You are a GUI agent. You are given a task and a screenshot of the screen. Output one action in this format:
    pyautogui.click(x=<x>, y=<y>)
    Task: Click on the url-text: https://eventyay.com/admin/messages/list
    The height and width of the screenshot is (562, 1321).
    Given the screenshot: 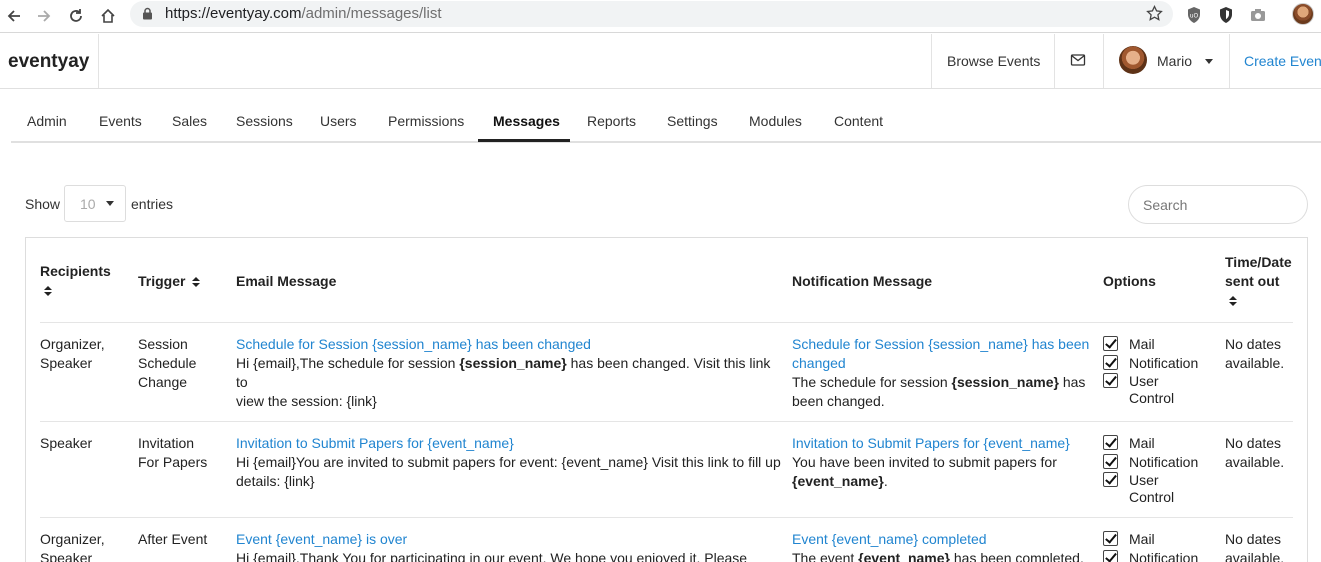 What is the action you would take?
    pyautogui.click(x=303, y=13)
    